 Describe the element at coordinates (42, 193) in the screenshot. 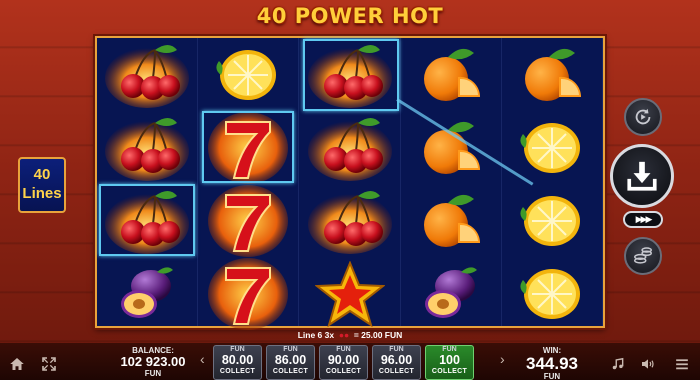

I see `lines-label: Lines` at that location.